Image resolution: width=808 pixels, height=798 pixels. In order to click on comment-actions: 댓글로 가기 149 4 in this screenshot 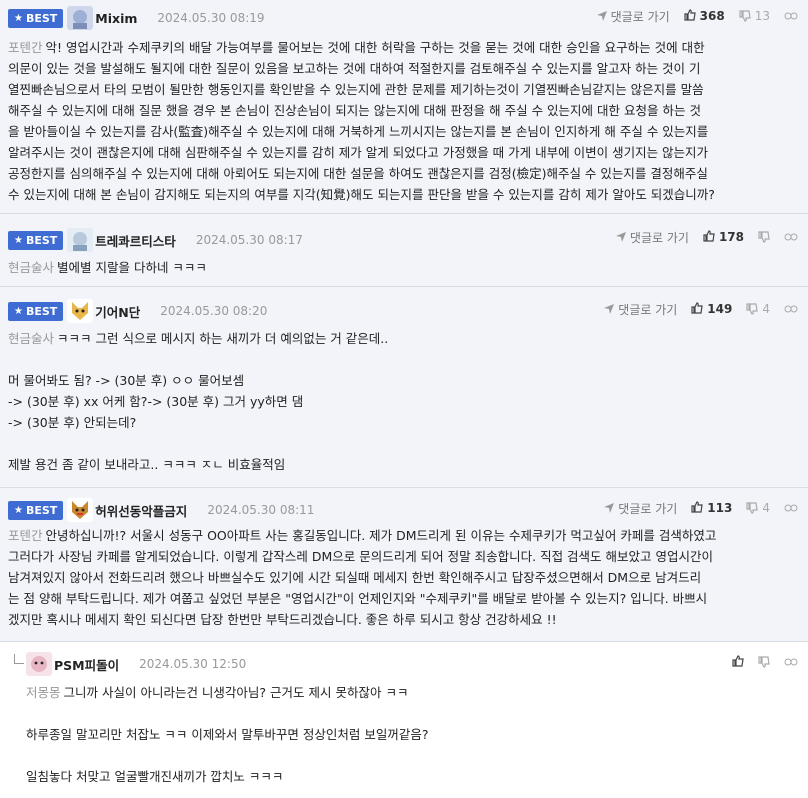, I will do `click(701, 309)`.